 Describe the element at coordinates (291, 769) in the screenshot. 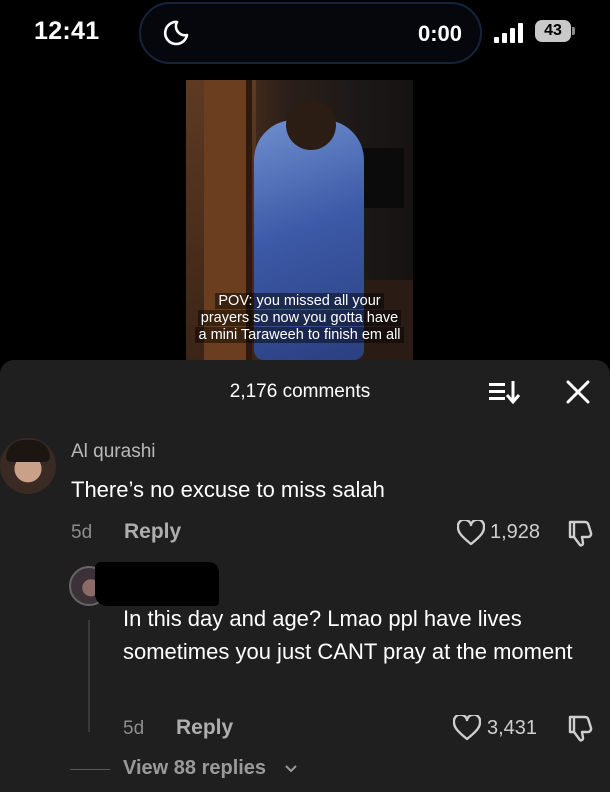

I see `chevron-down-icon` at that location.